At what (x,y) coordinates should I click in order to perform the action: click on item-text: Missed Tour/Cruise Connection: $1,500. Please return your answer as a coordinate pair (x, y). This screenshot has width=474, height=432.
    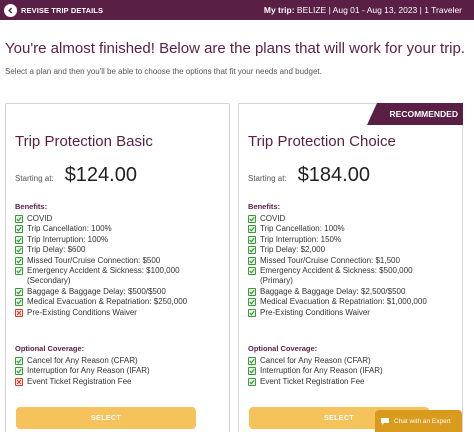
    Looking at the image, I should click on (330, 260).